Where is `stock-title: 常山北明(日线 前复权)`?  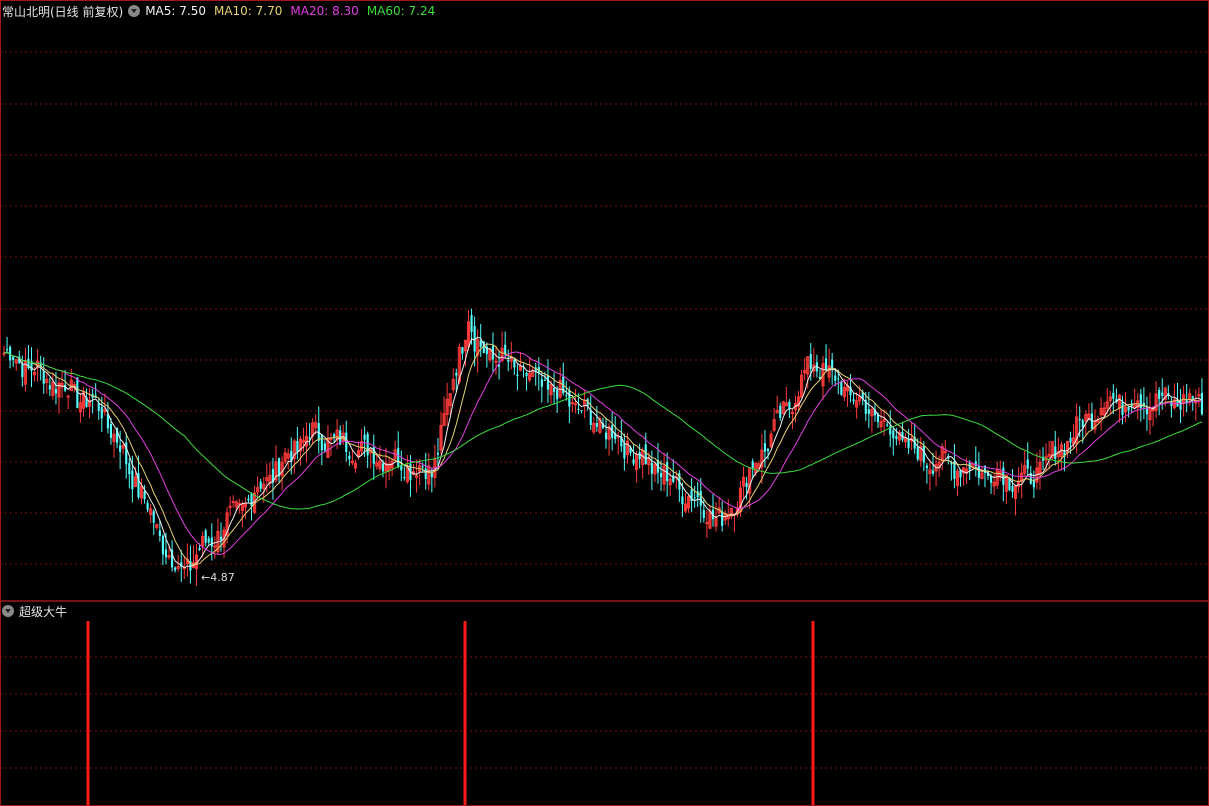 stock-title: 常山北明(日线 前复权) is located at coordinates (62, 11).